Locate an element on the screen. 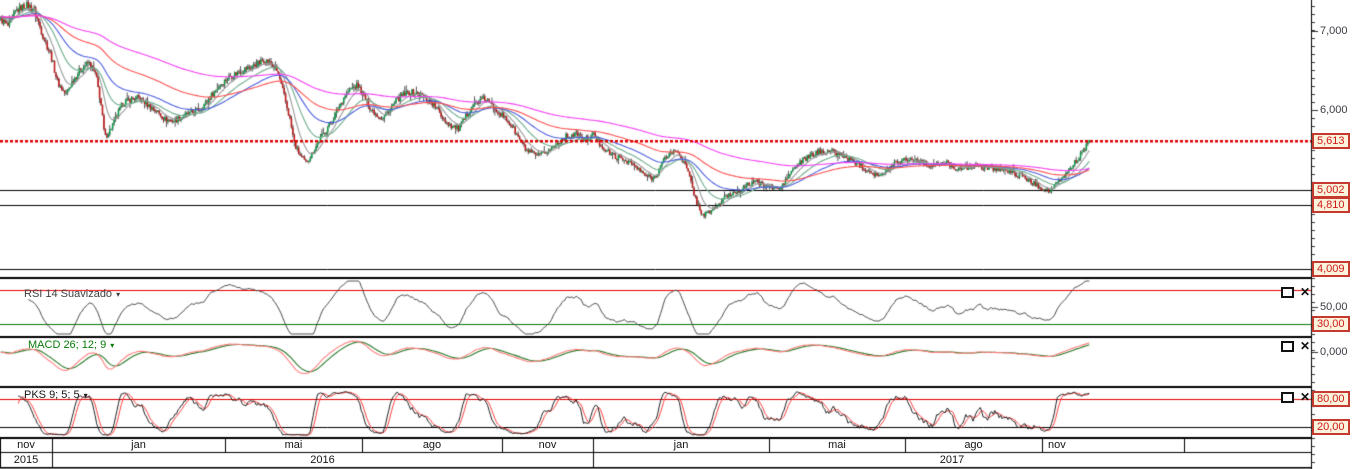 The height and width of the screenshot is (469, 1360). pks-title-label: PKS 9; 5; 5 is located at coordinates (52, 395).